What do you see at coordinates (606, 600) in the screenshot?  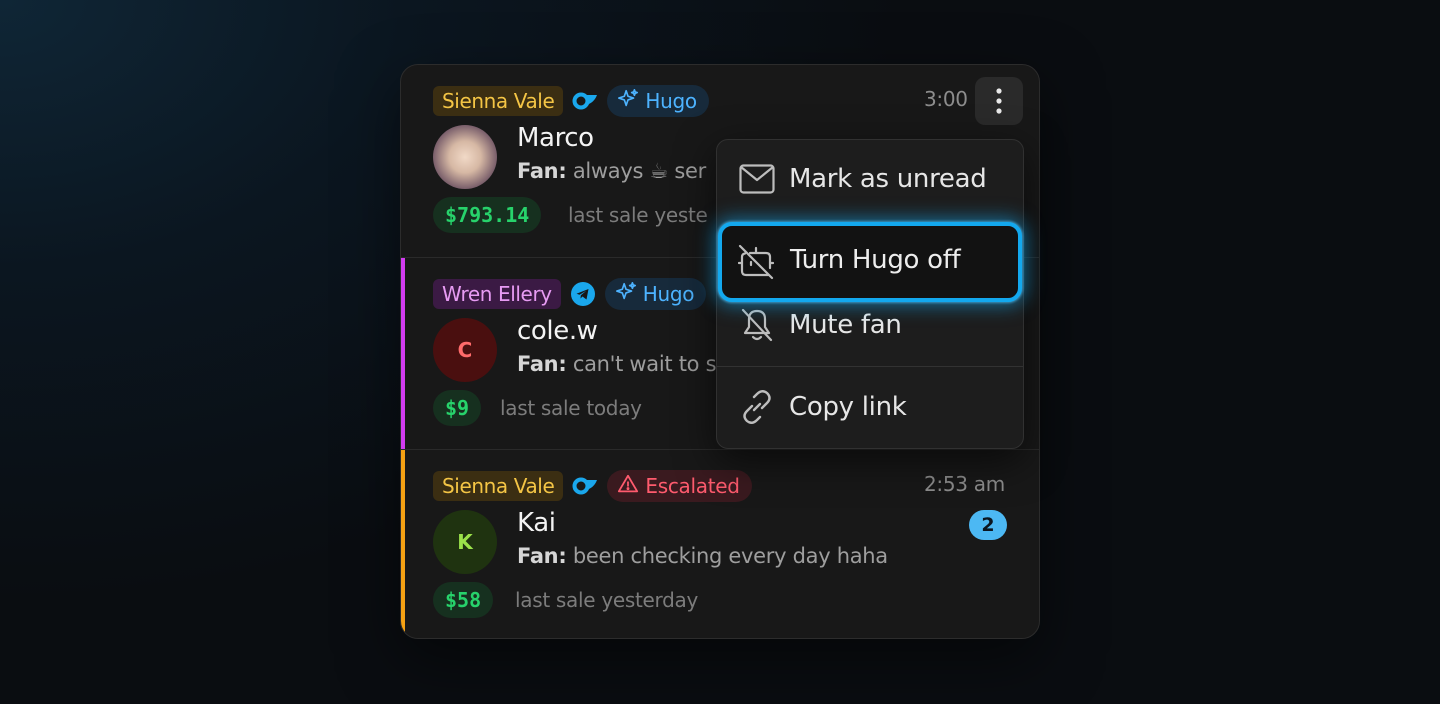 I see `last-sale-text: last sale yesterday` at bounding box center [606, 600].